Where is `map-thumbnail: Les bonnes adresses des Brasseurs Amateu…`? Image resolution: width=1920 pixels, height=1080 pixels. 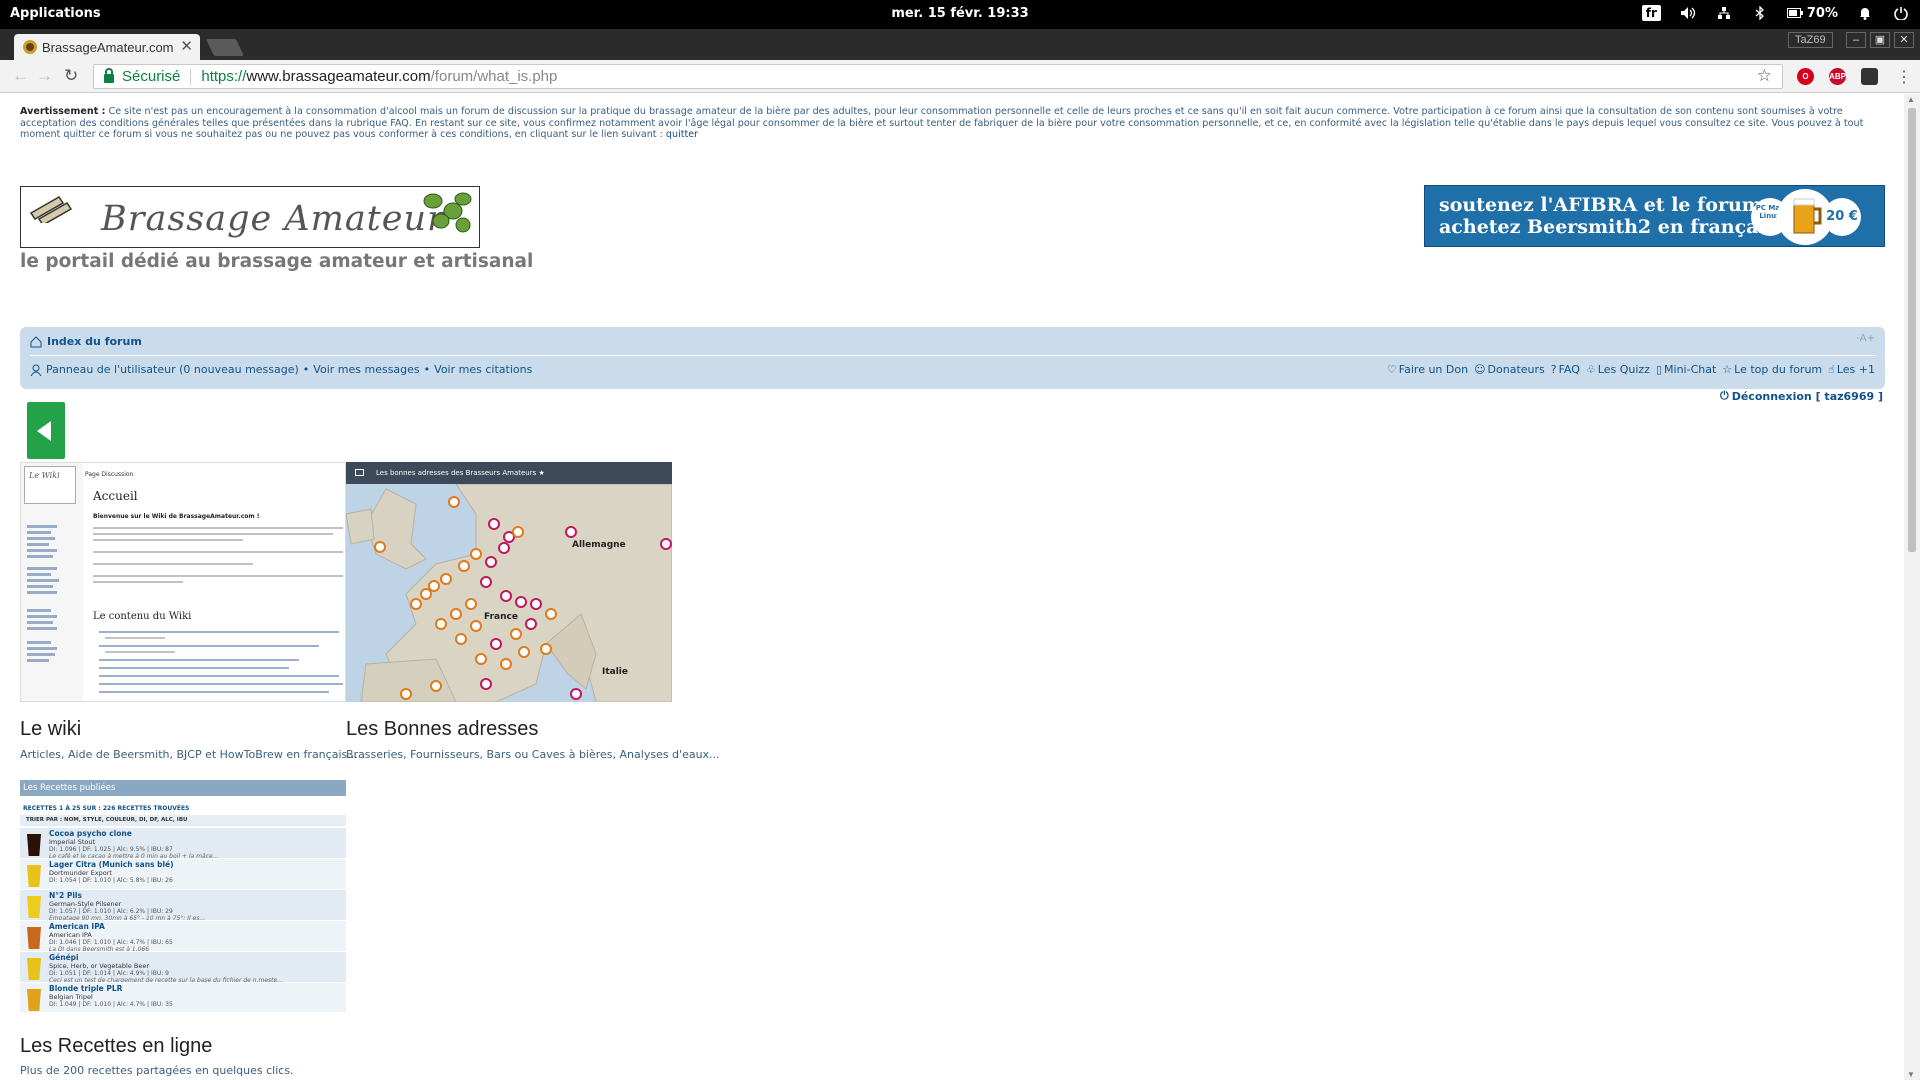 map-thumbnail: Les bonnes adresses des Brasseurs Amateu… is located at coordinates (509, 582).